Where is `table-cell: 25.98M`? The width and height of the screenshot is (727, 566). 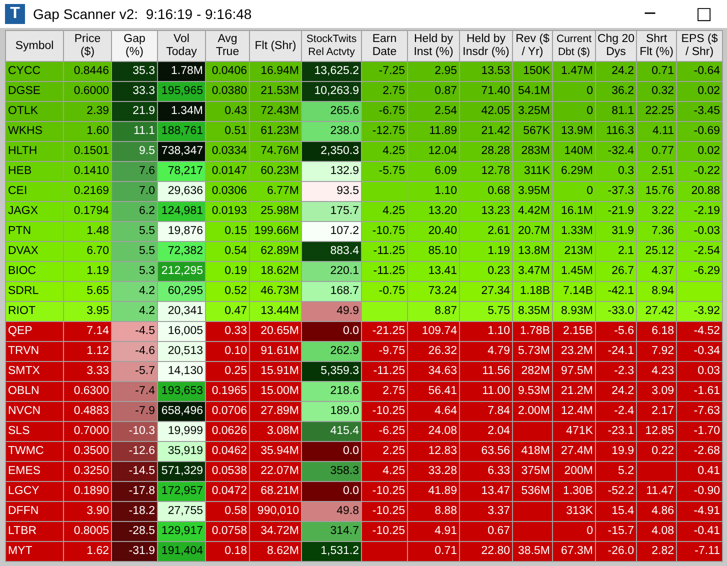
table-cell: 25.98M is located at coordinates (276, 212).